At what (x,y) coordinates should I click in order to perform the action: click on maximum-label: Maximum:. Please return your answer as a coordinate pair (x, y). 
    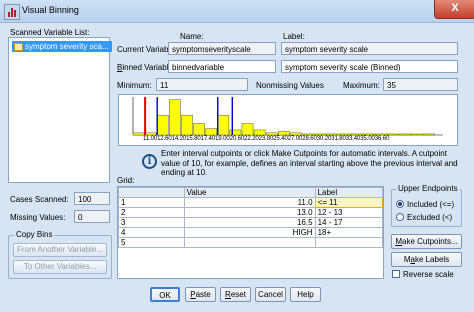
    Looking at the image, I should click on (361, 85).